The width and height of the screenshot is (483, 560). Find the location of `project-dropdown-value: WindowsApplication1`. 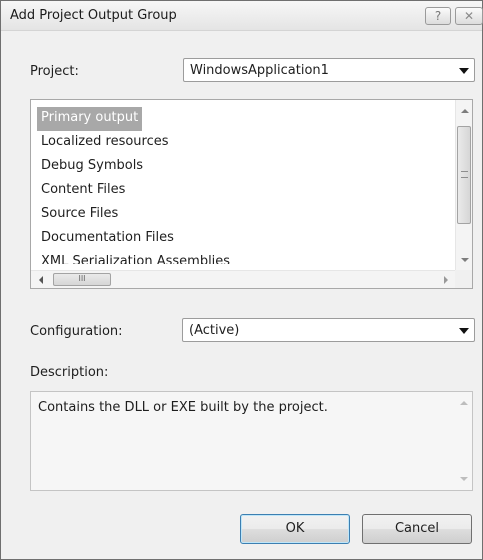

project-dropdown-value: WindowsApplication1 is located at coordinates (259, 70).